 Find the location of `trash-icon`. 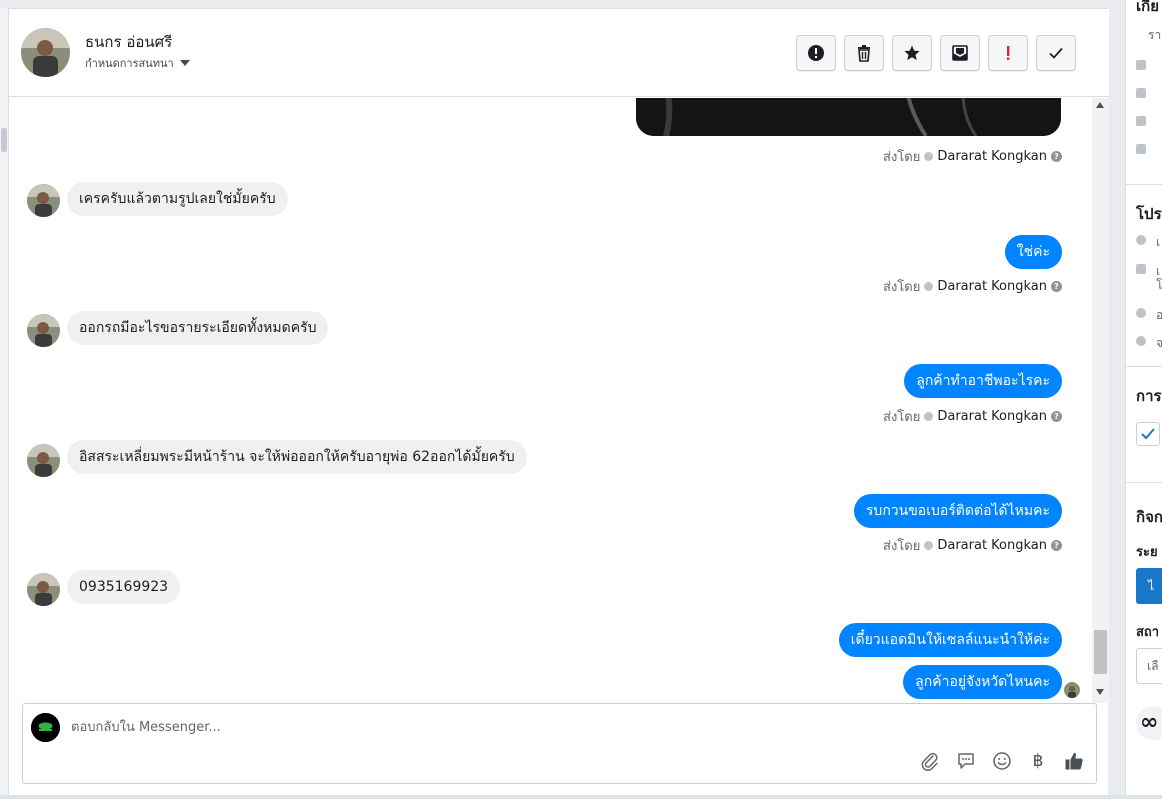

trash-icon is located at coordinates (864, 53).